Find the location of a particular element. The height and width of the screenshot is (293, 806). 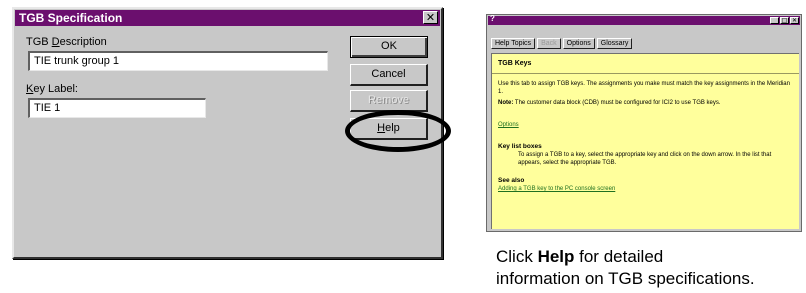

back-button: Back is located at coordinates (549, 43).